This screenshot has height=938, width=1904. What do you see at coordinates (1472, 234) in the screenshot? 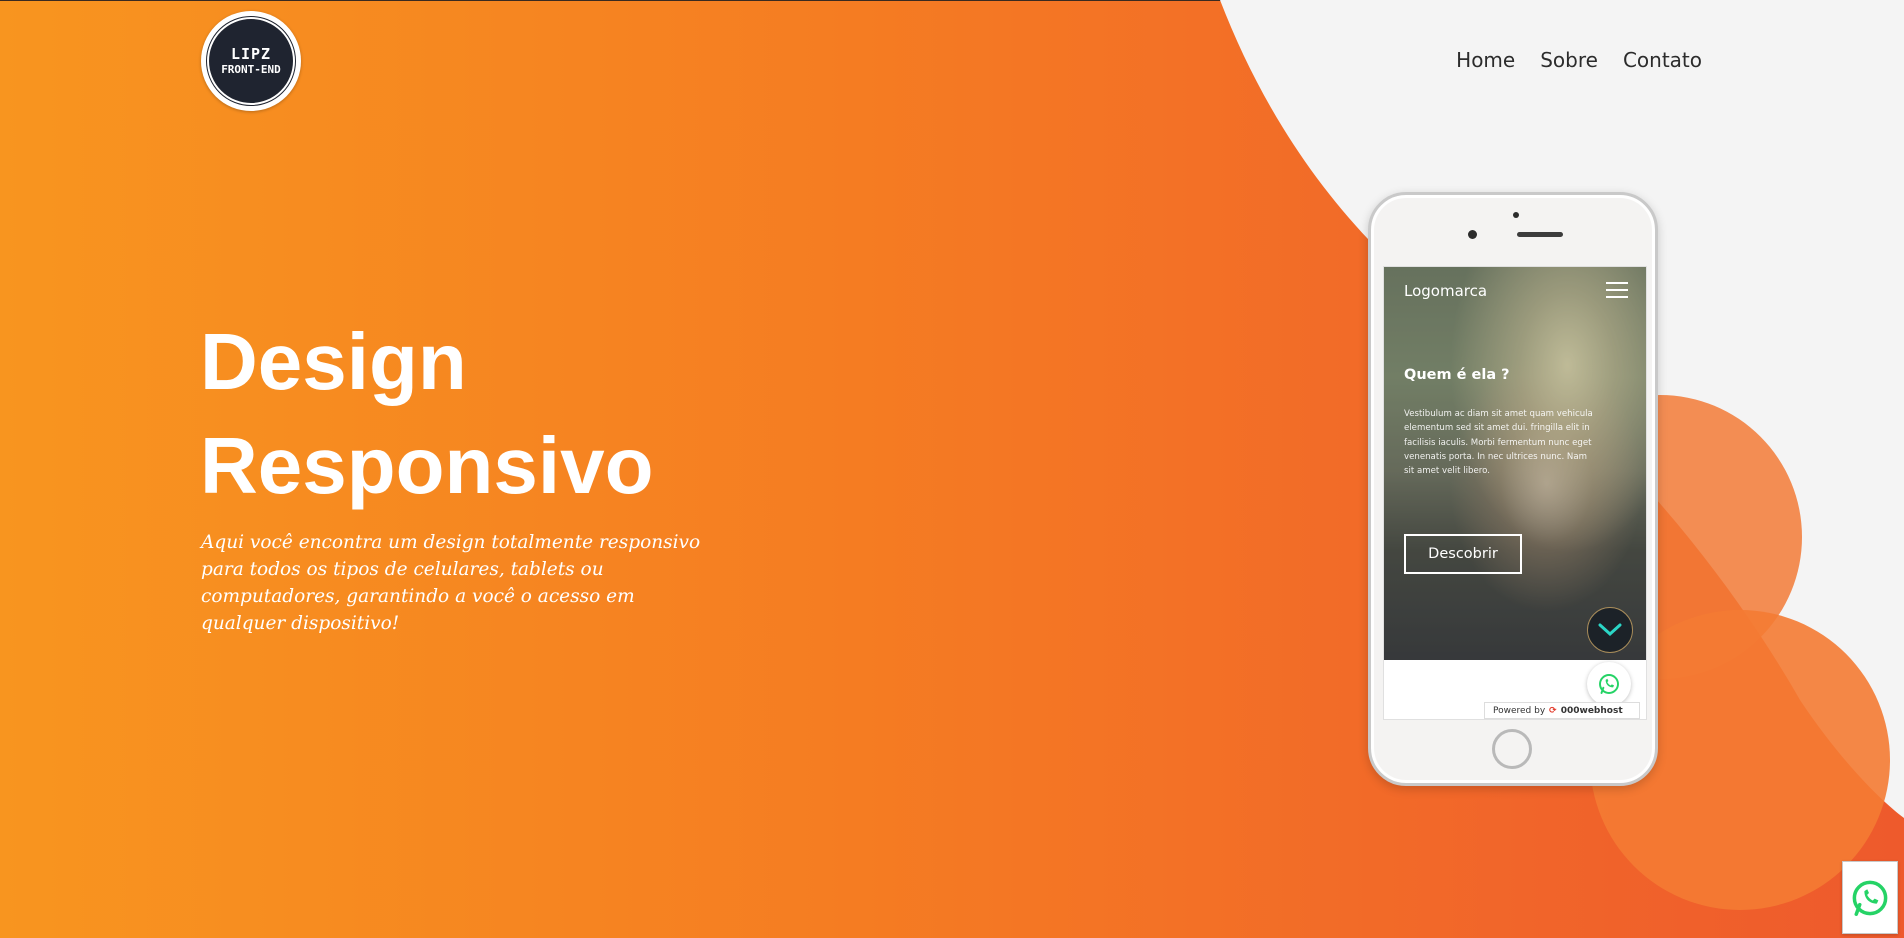
I see `phone-sensor` at bounding box center [1472, 234].